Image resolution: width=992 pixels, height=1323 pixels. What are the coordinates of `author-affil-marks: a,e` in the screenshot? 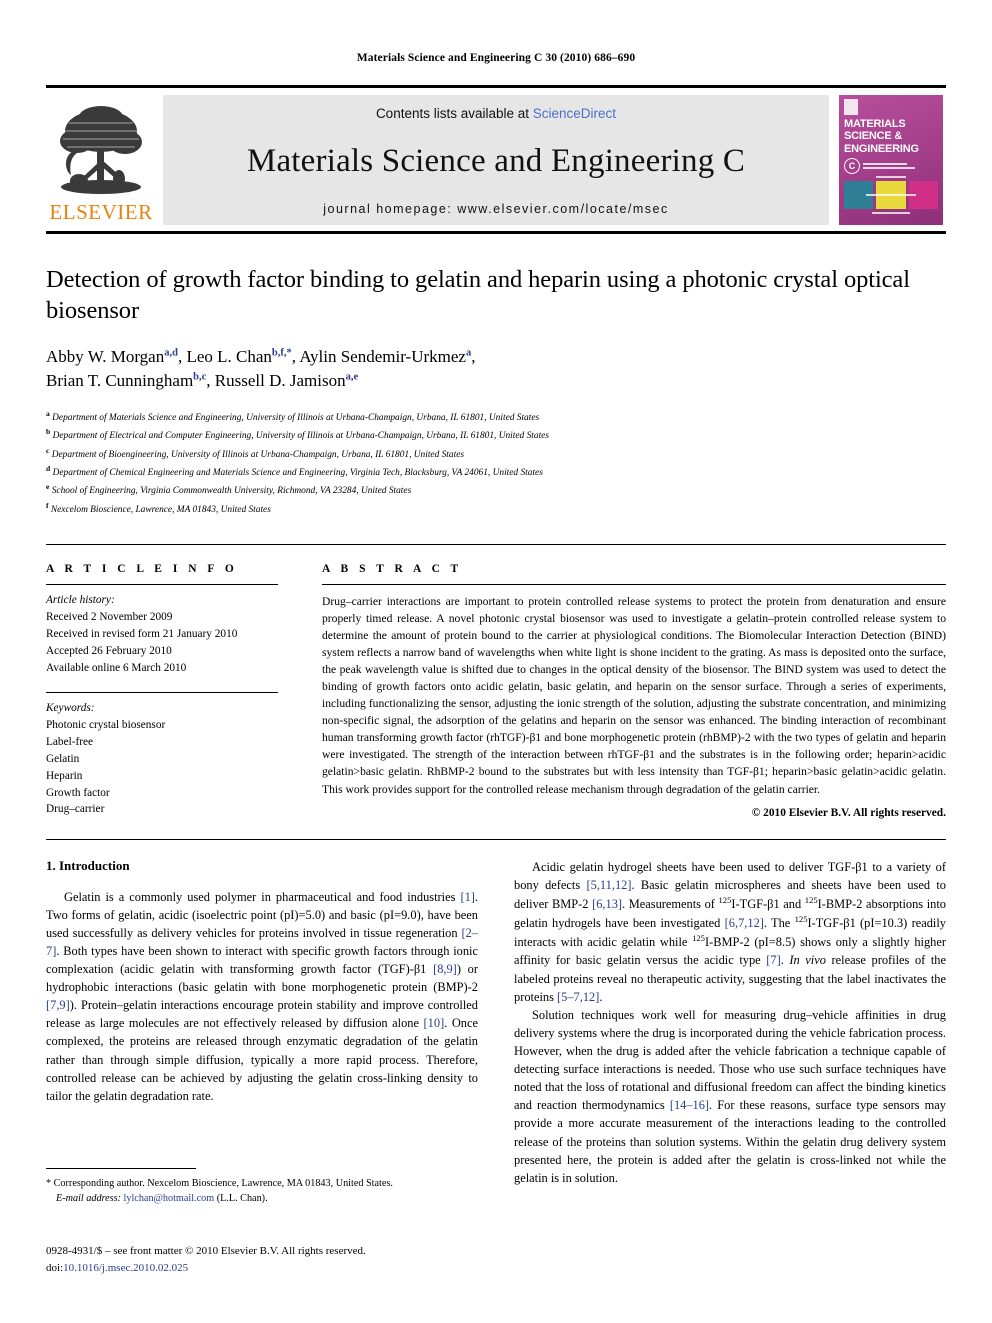 It's located at (352, 377).